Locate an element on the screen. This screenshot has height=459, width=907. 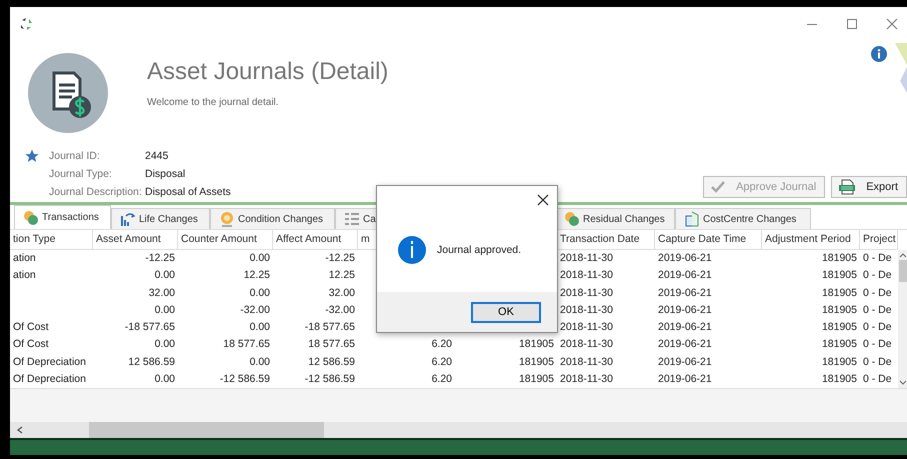
table-cell-text: Of Cost is located at coordinates (31, 344).